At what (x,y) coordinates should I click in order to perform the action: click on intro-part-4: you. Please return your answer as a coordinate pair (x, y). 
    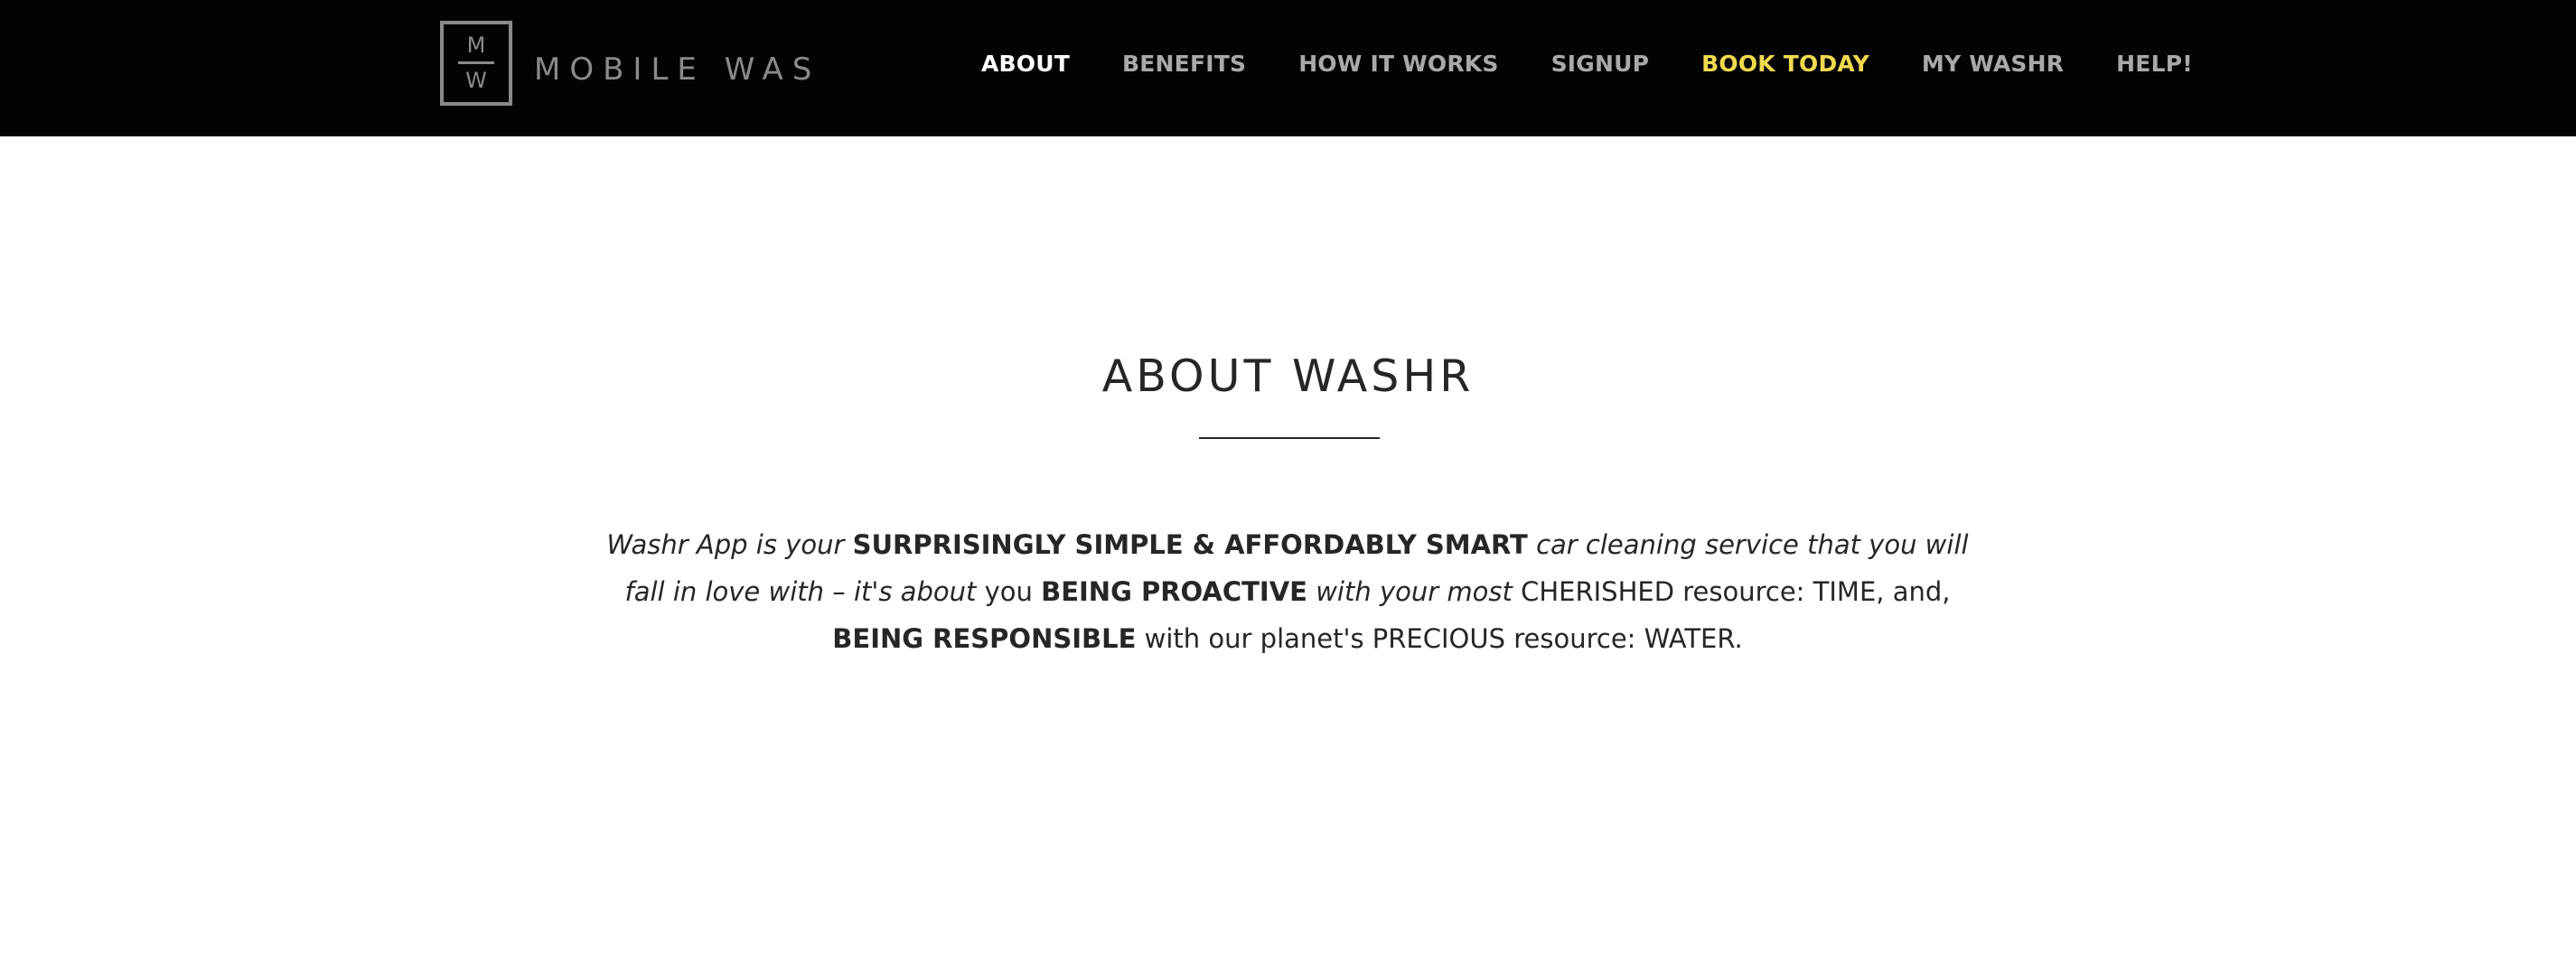
    Looking at the image, I should click on (1008, 591).